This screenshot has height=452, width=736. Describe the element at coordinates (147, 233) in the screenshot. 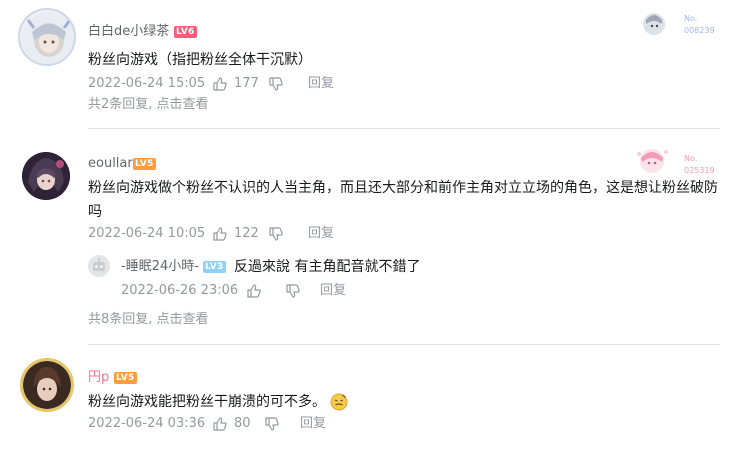

I see `timestamp: 2022-06-24 10:05` at that location.